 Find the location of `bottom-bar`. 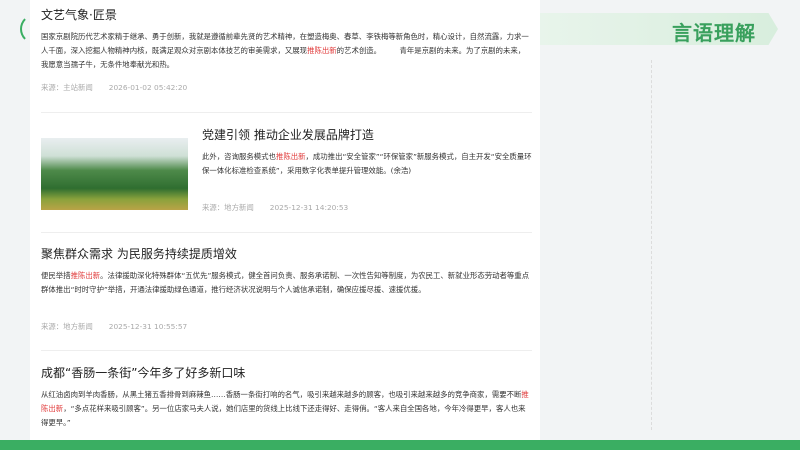

bottom-bar is located at coordinates (400, 445).